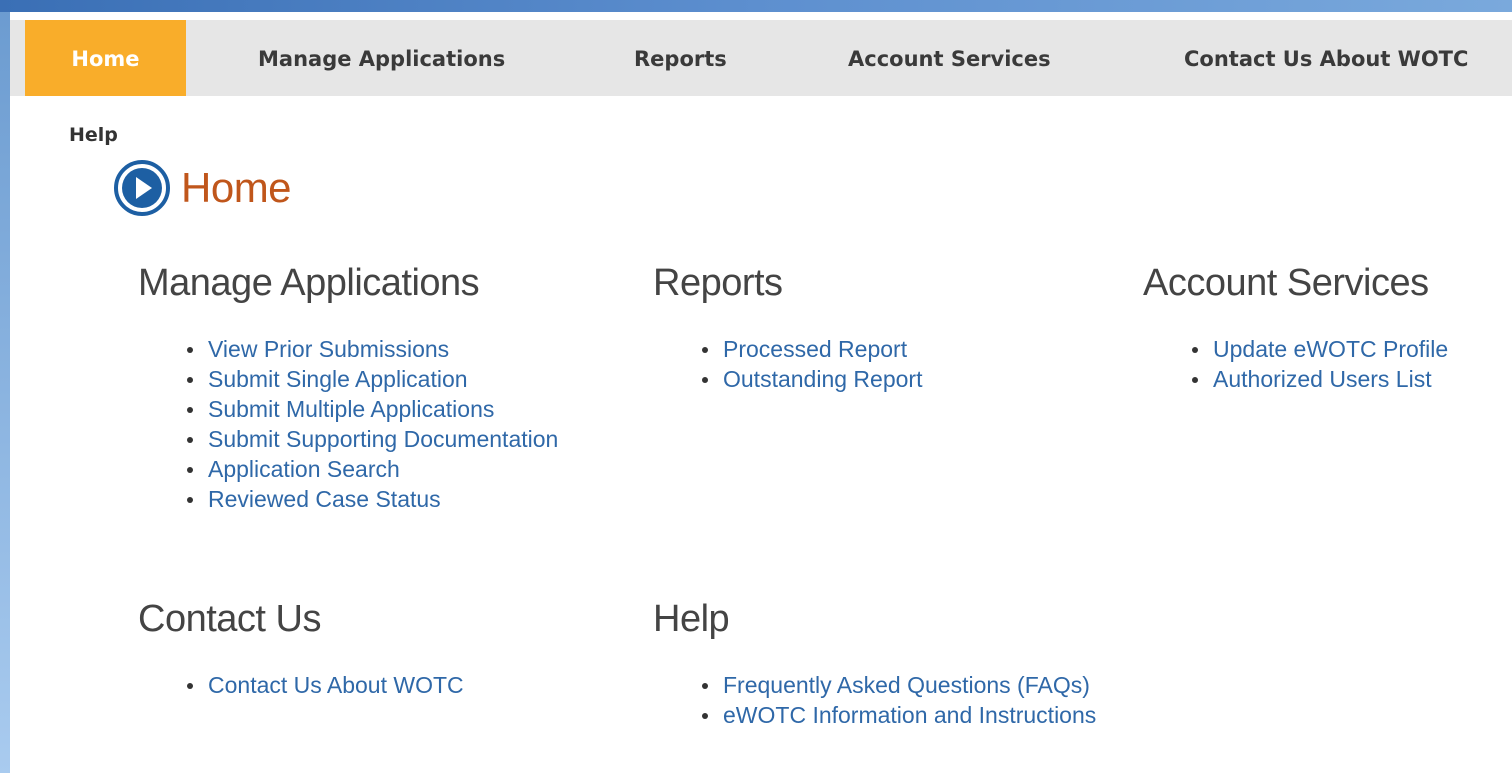 The width and height of the screenshot is (1512, 773). Describe the element at coordinates (309, 283) in the screenshot. I see `section-heading: Manage Applications` at that location.